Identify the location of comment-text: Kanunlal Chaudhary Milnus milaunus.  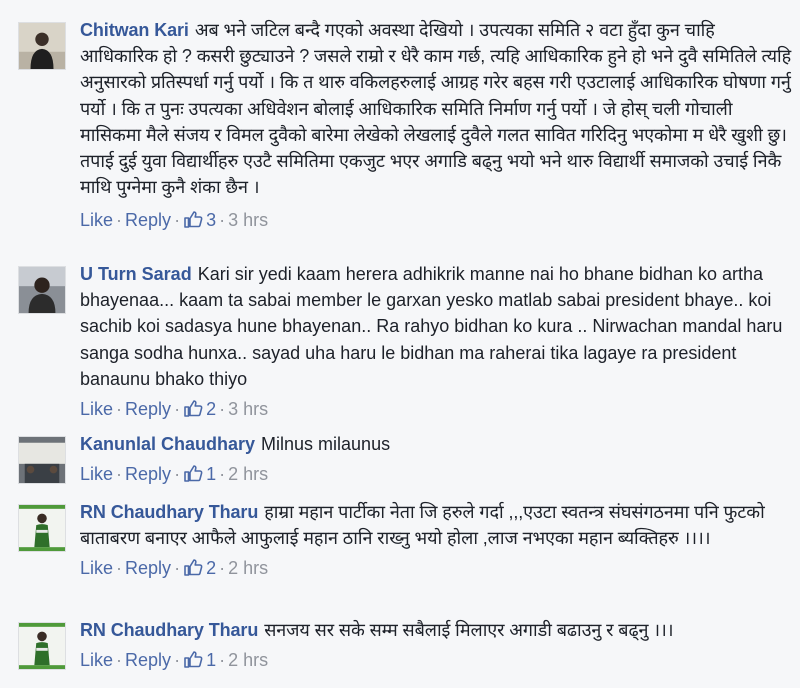
(436, 444).